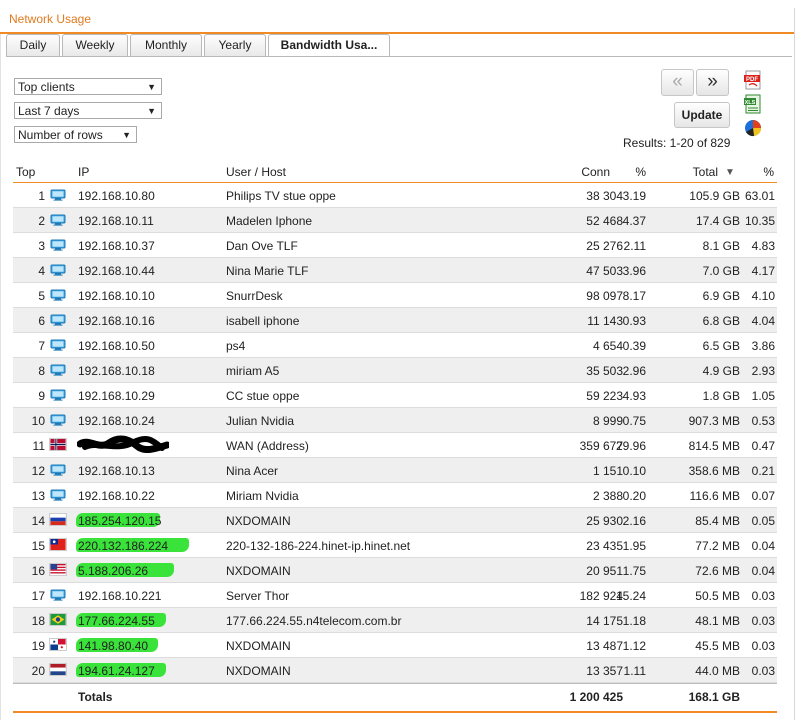  Describe the element at coordinates (41, 296) in the screenshot. I see `rank: 5` at that location.